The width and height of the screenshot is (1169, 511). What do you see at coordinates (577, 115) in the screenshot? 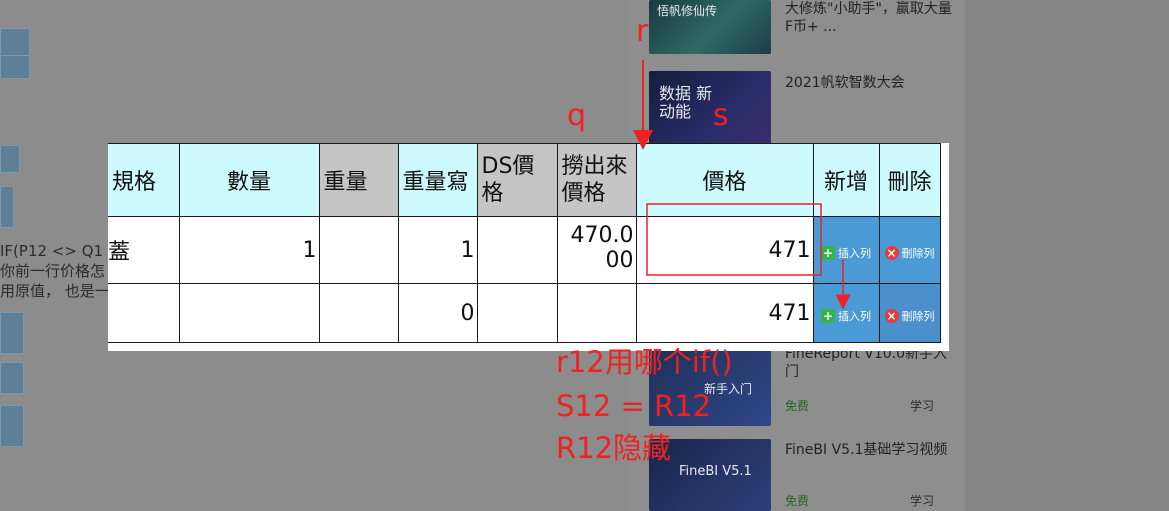
I see `annotation-label-q: q` at bounding box center [577, 115].